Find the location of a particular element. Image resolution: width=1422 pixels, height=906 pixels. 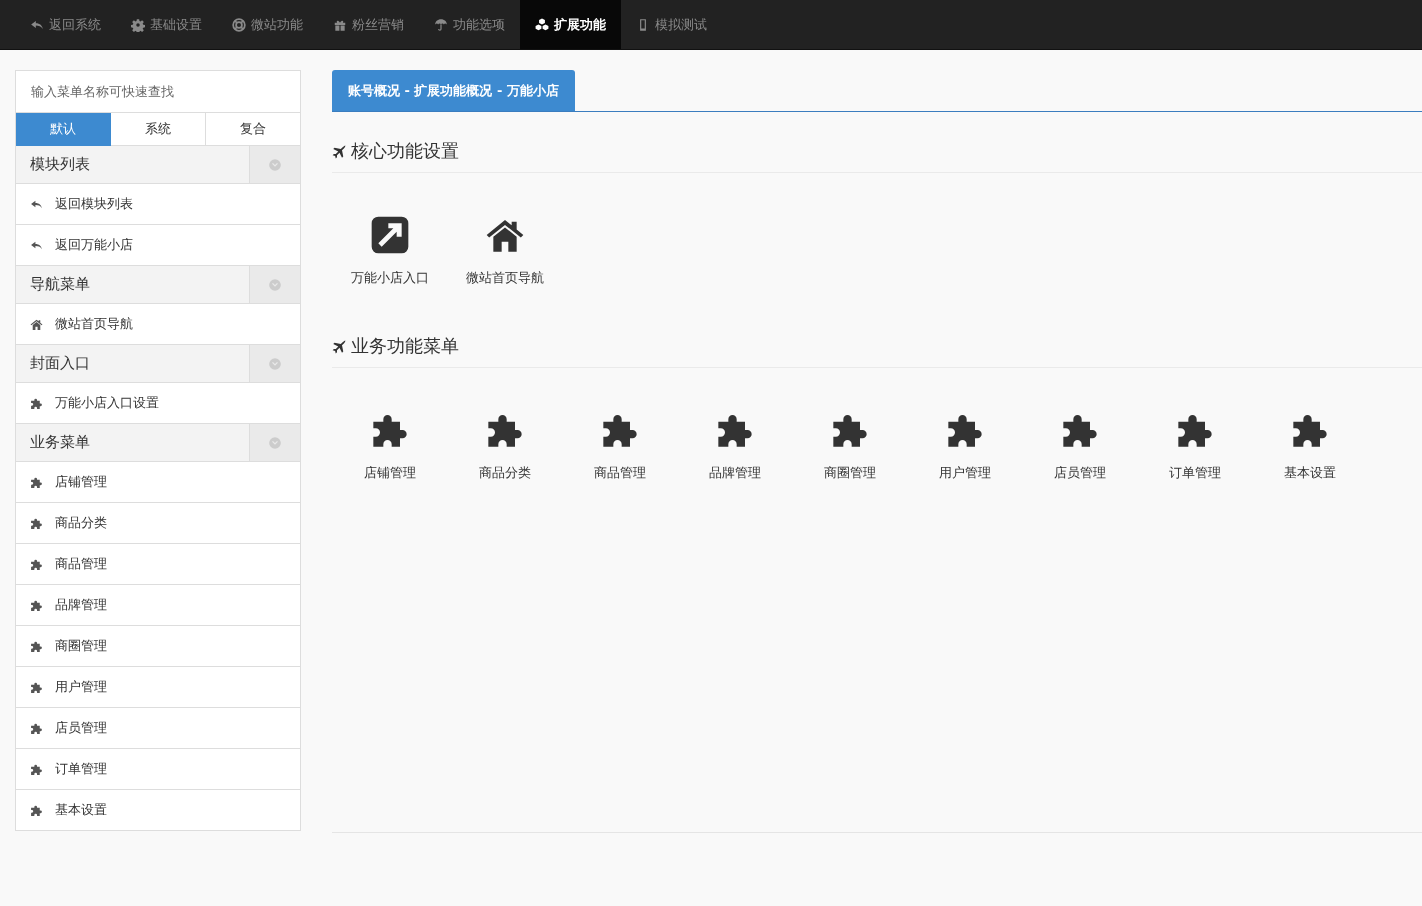

cubes-icon is located at coordinates (542, 24).